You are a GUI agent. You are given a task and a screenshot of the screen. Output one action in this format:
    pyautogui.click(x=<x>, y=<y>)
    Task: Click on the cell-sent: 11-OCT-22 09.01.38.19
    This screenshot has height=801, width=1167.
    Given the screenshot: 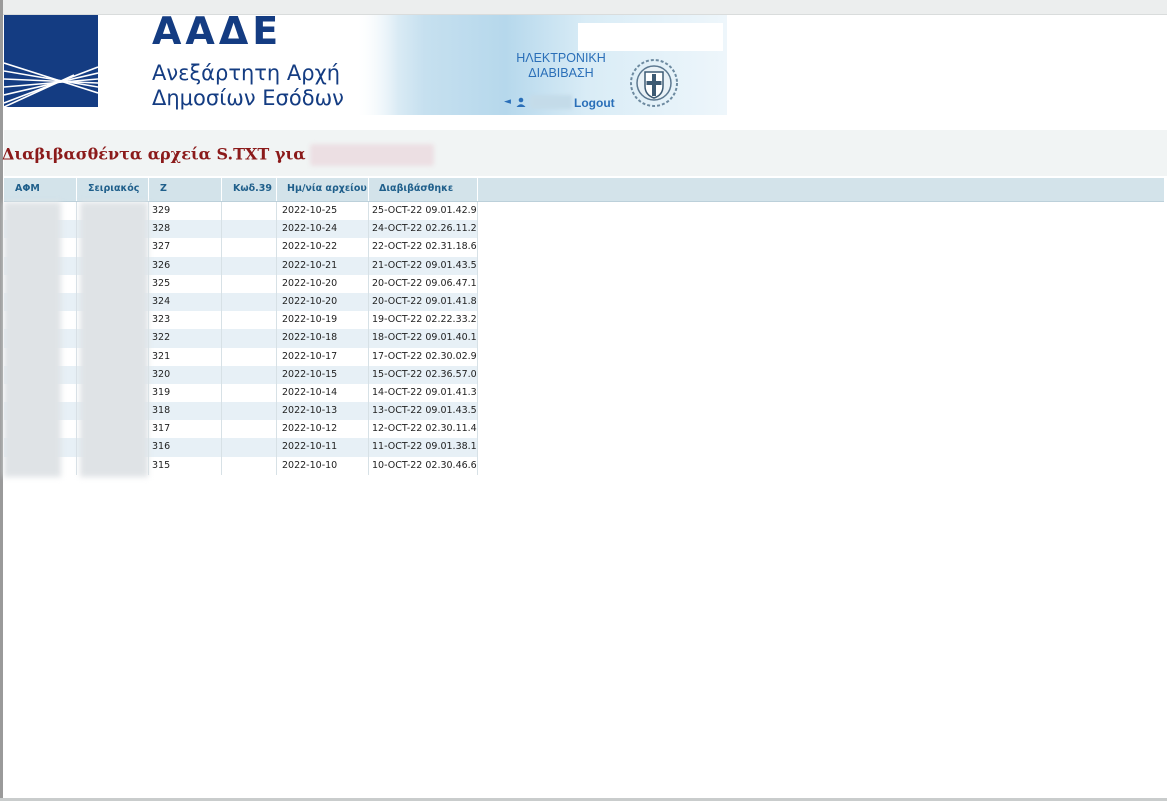 What is the action you would take?
    pyautogui.click(x=423, y=447)
    